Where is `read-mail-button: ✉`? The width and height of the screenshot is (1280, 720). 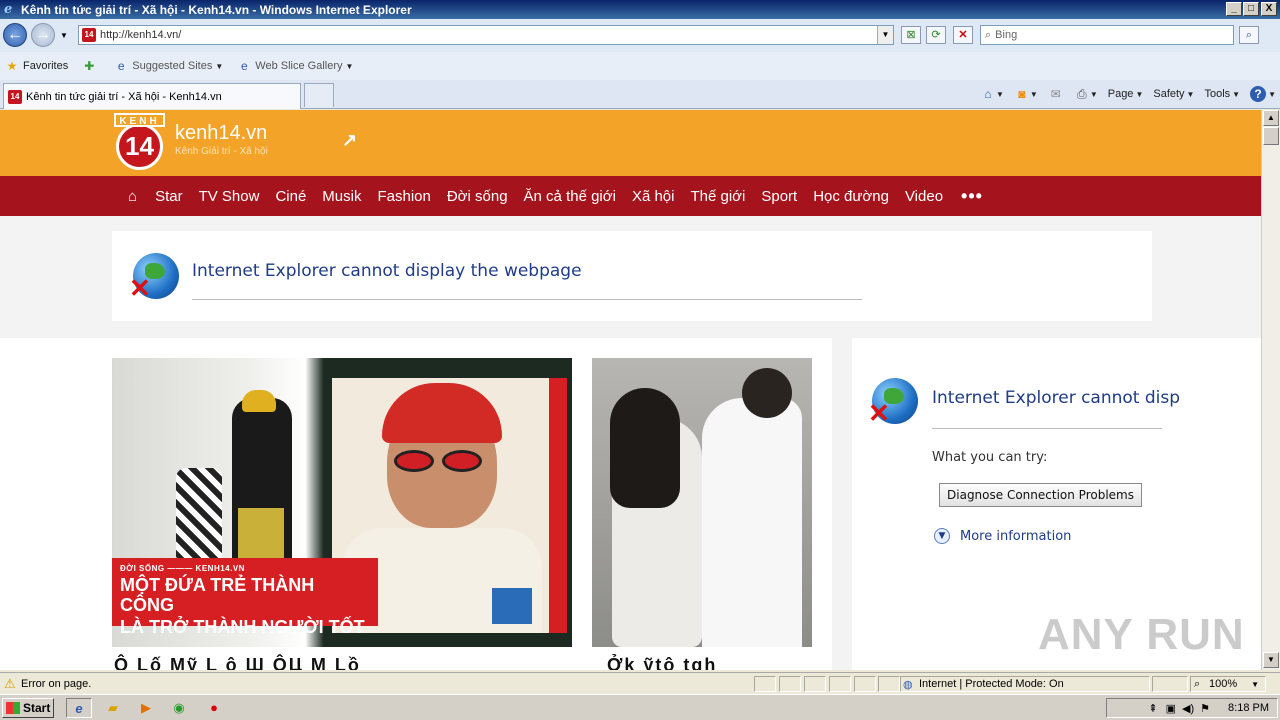
read-mail-button: ✉ is located at coordinates (1056, 94).